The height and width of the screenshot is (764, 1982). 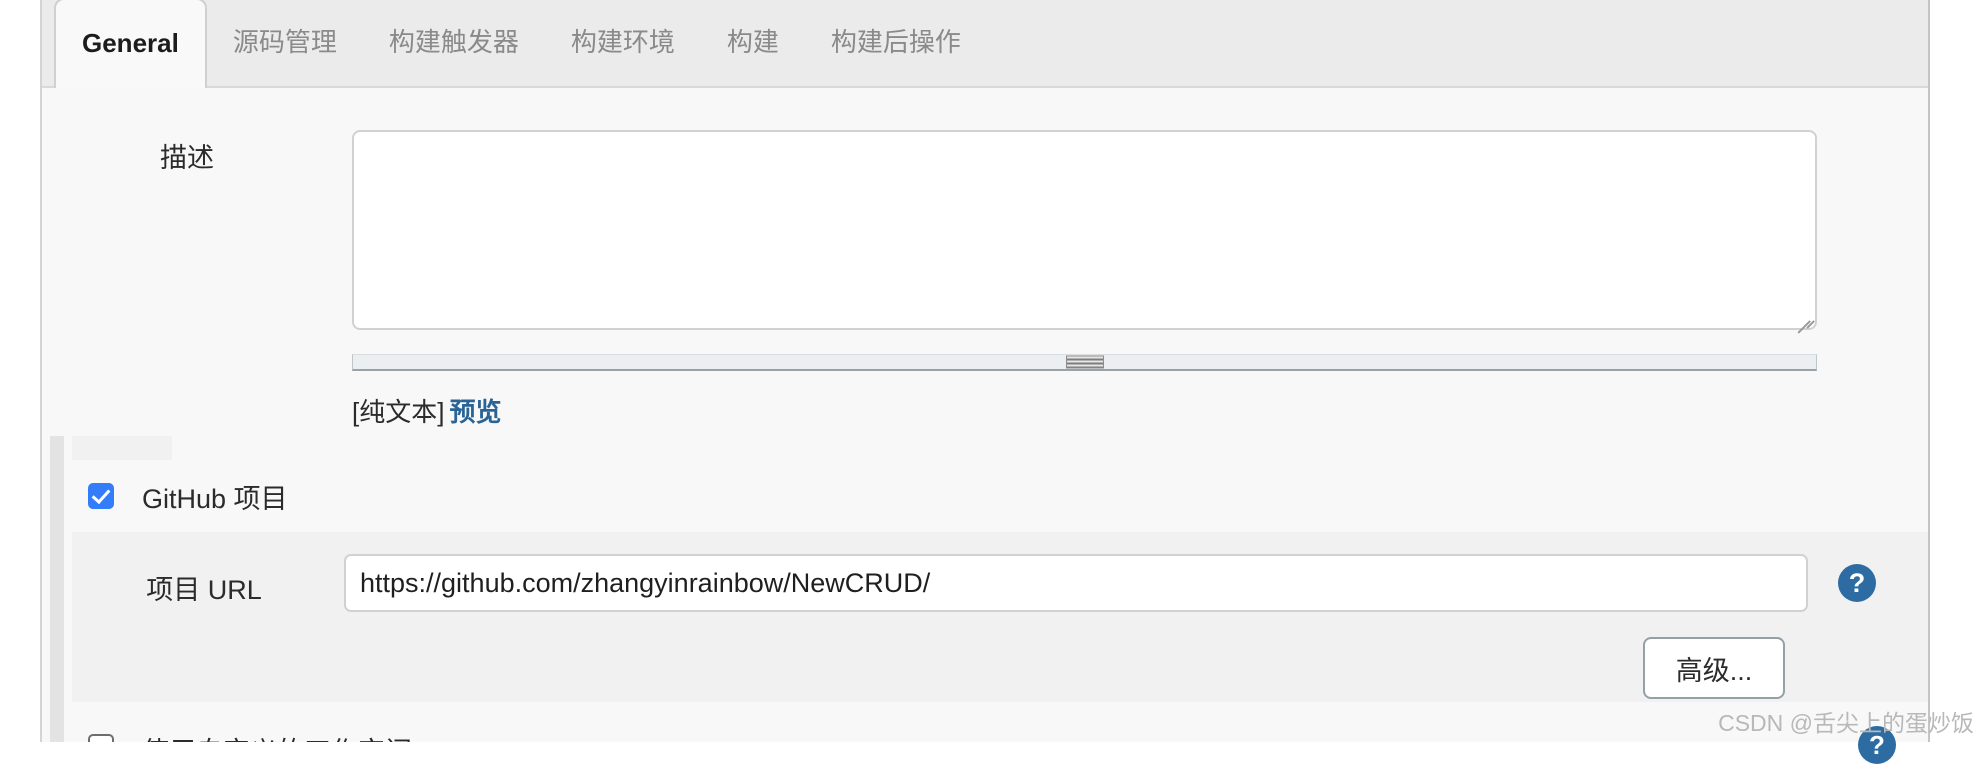 I want to click on description-label: 描述, so click(x=187, y=158).